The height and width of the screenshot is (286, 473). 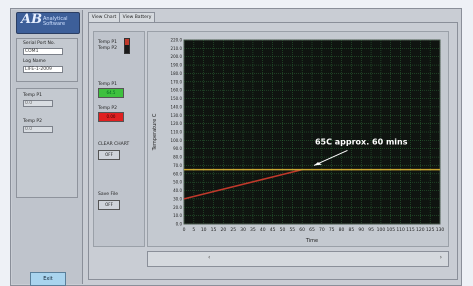 I want to click on clear-chart-label: CLEAR CHART, so click(x=114, y=144).